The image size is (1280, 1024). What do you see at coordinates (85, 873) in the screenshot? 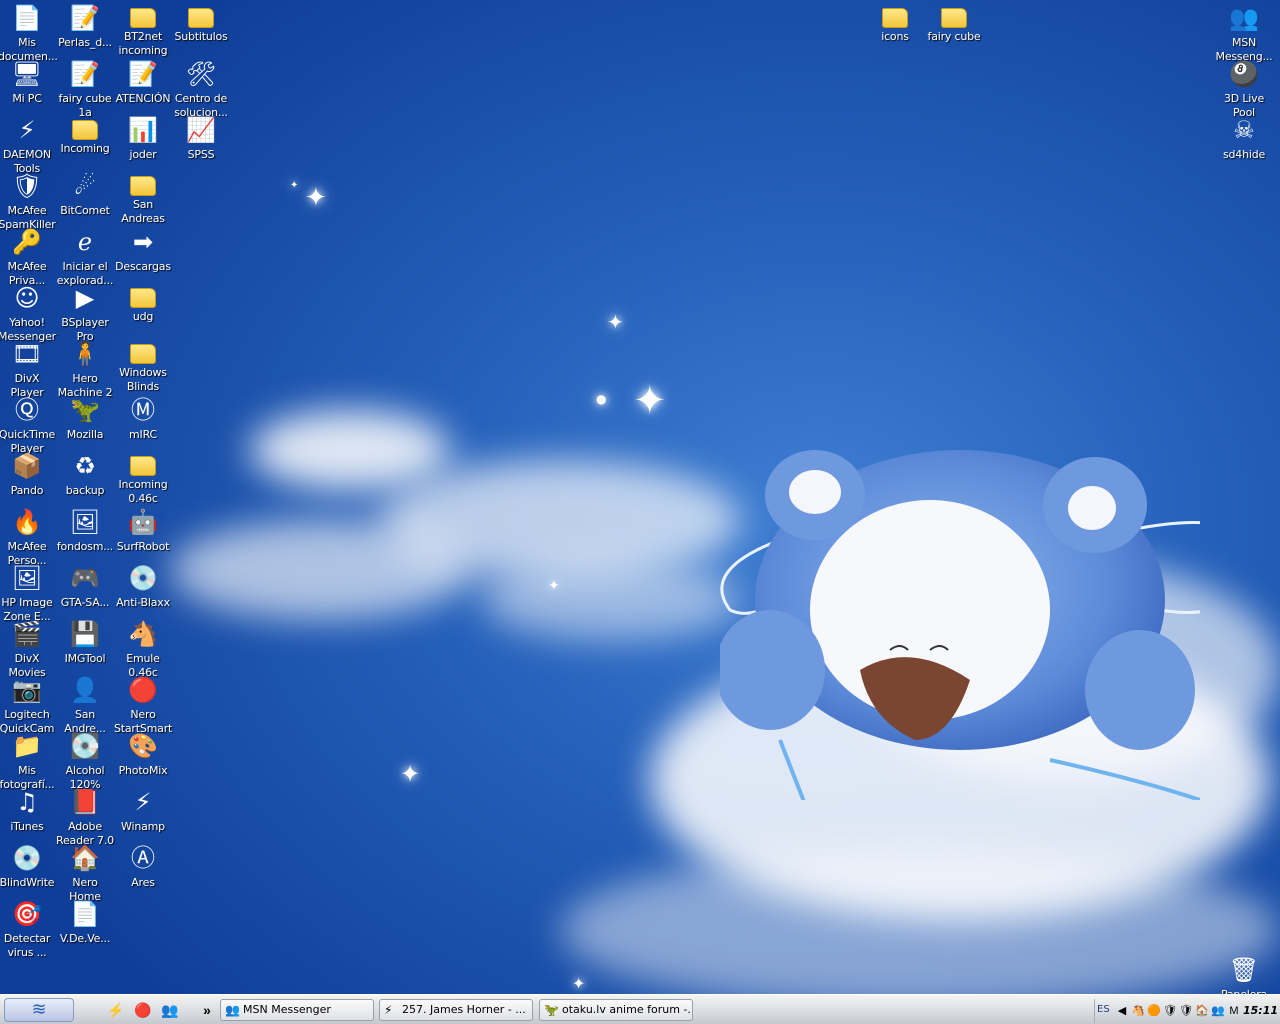
I see `desktop-icon-nero-home: 🏠 Nero Home` at bounding box center [85, 873].